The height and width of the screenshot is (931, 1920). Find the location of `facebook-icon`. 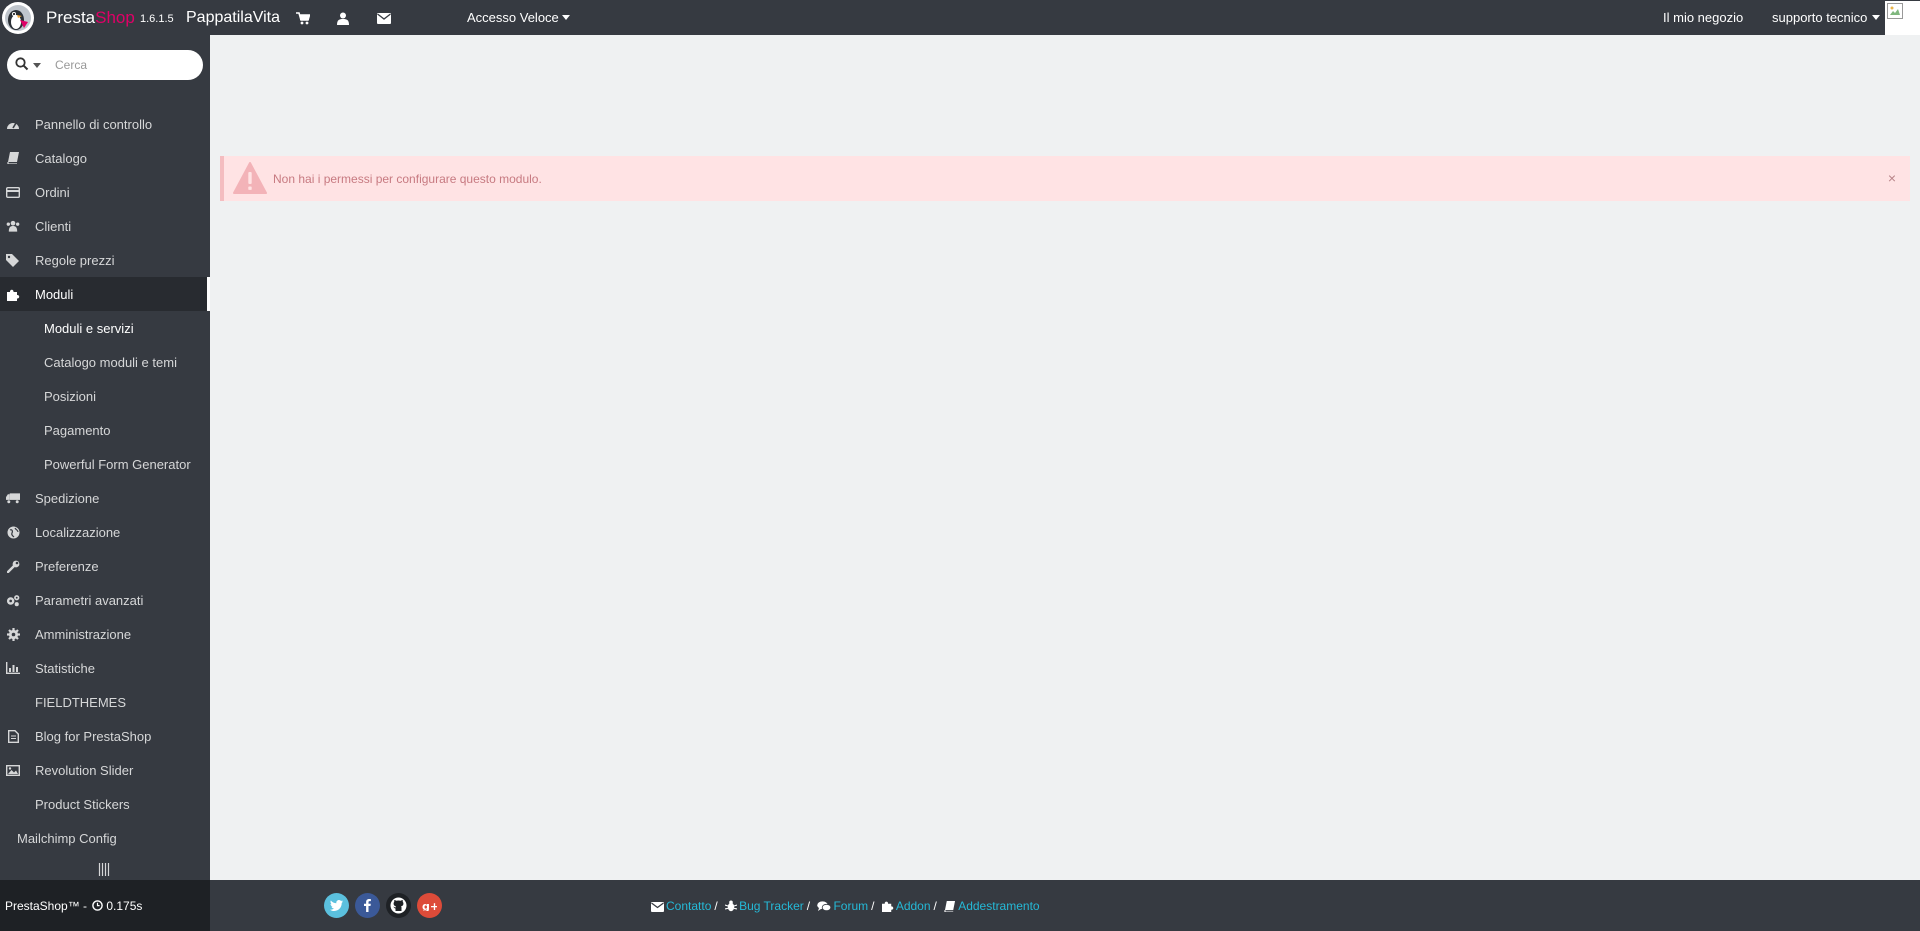

facebook-icon is located at coordinates (367, 905).